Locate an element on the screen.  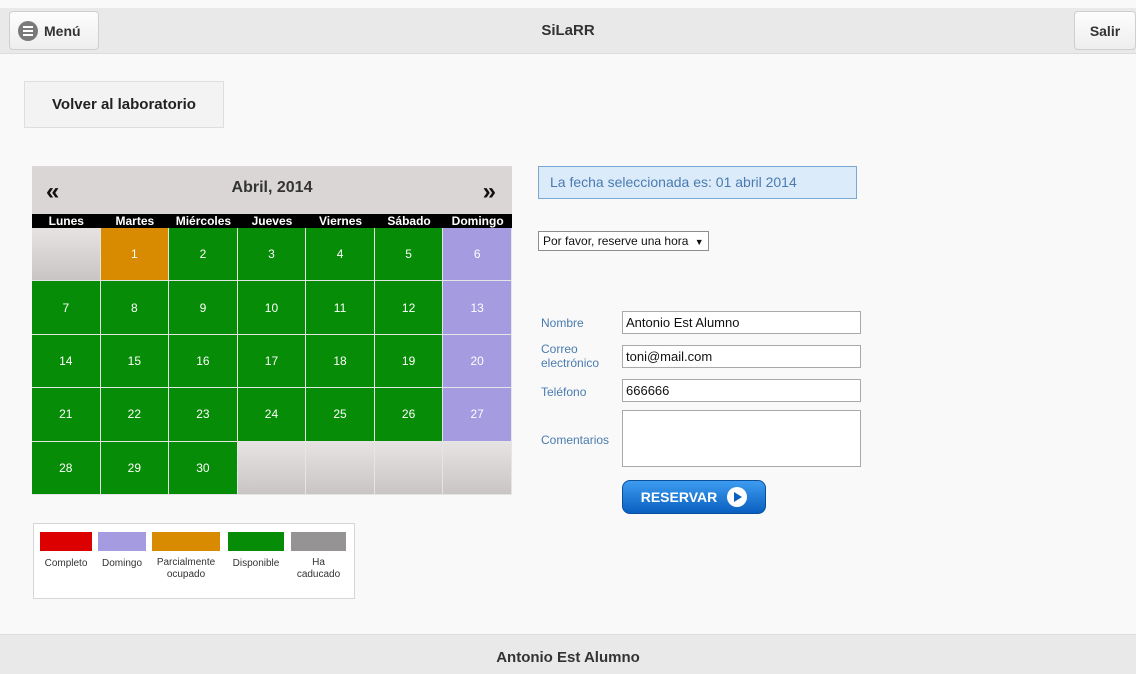
calendar-day-cell: 23 is located at coordinates (203, 415).